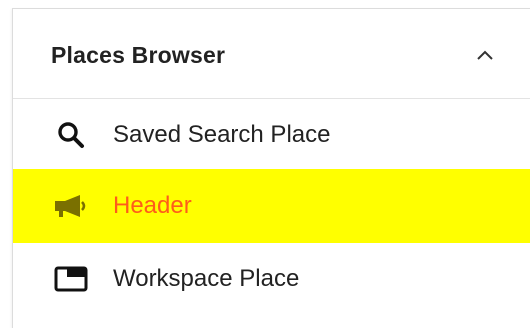 This screenshot has width=530, height=328. What do you see at coordinates (71, 135) in the screenshot?
I see `search-icon` at bounding box center [71, 135].